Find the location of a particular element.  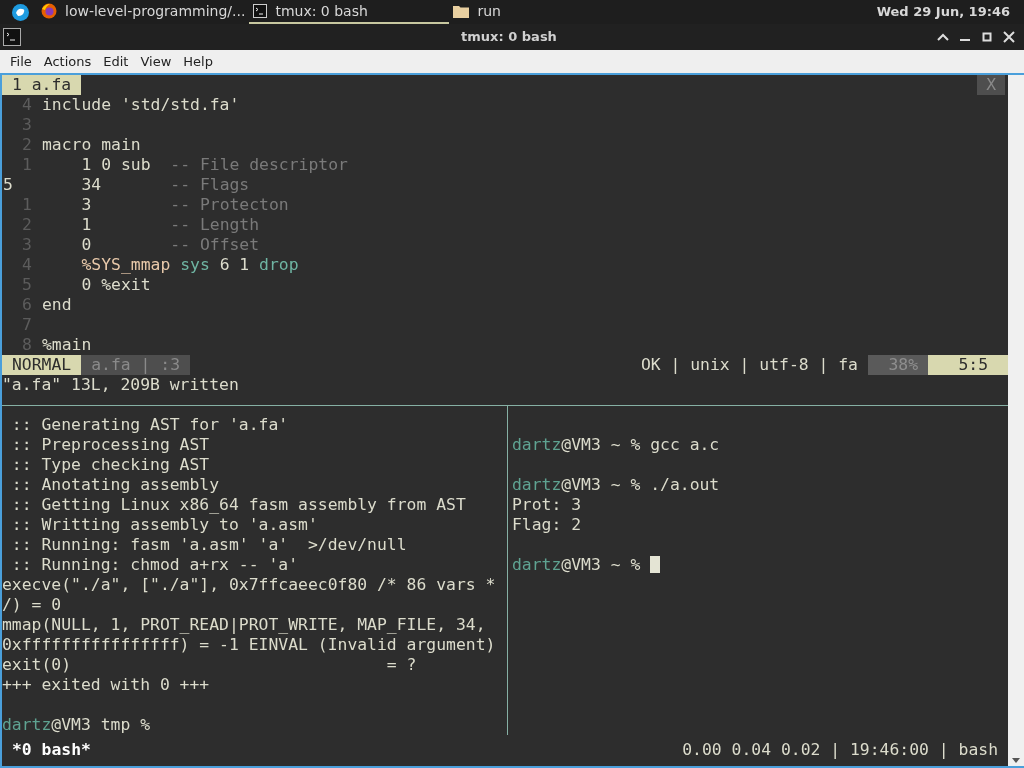

code-comment: -- Offset is located at coordinates (215, 245).